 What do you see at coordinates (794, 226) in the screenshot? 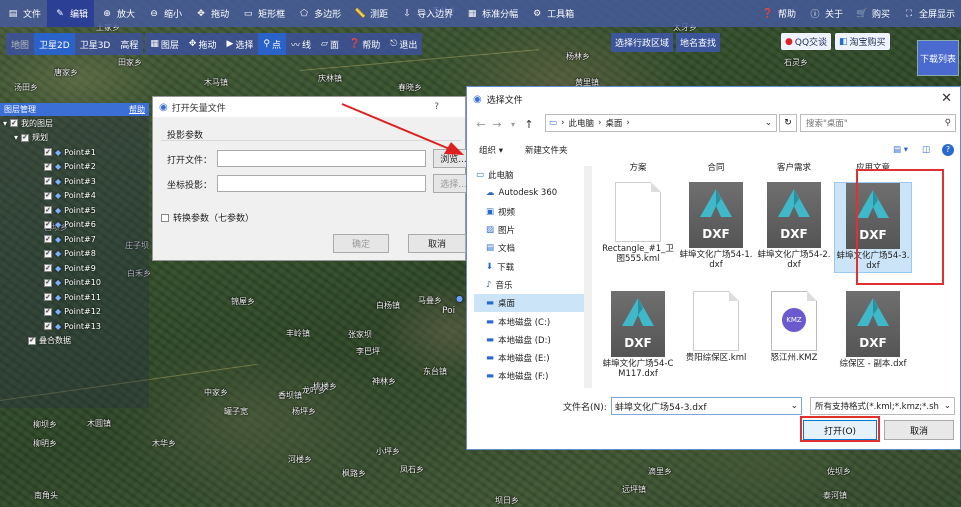
I see `file-item: DXF 蚌埠文化广场54-2.dxf` at bounding box center [794, 226].